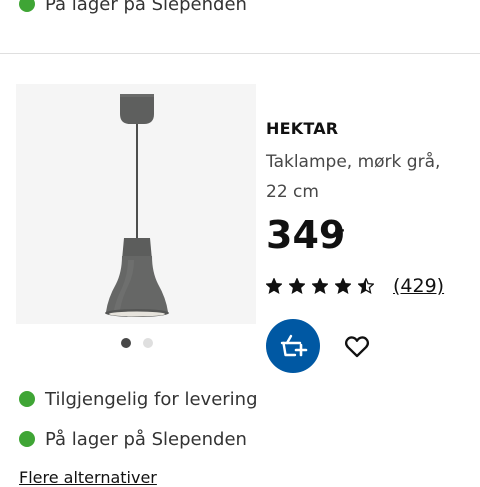 Image resolution: width=480 pixels, height=487 pixels. What do you see at coordinates (302, 128) in the screenshot?
I see `product-brand: HEKTAR` at bounding box center [302, 128].